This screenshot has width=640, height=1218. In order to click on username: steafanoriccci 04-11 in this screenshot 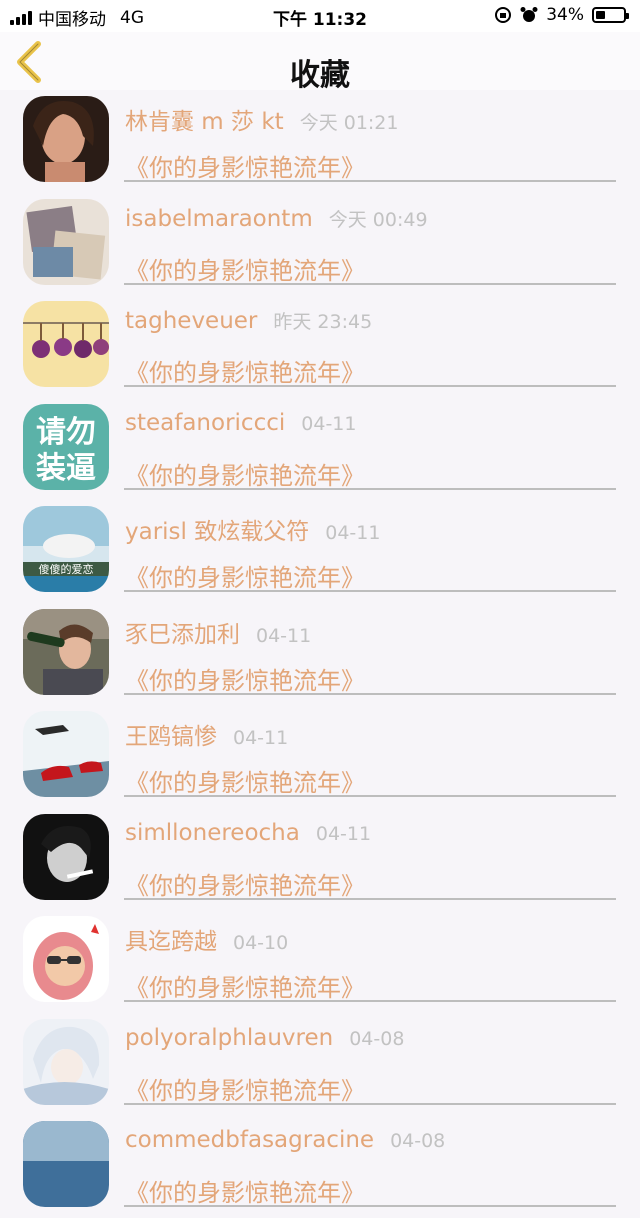, I will do `click(240, 423)`.